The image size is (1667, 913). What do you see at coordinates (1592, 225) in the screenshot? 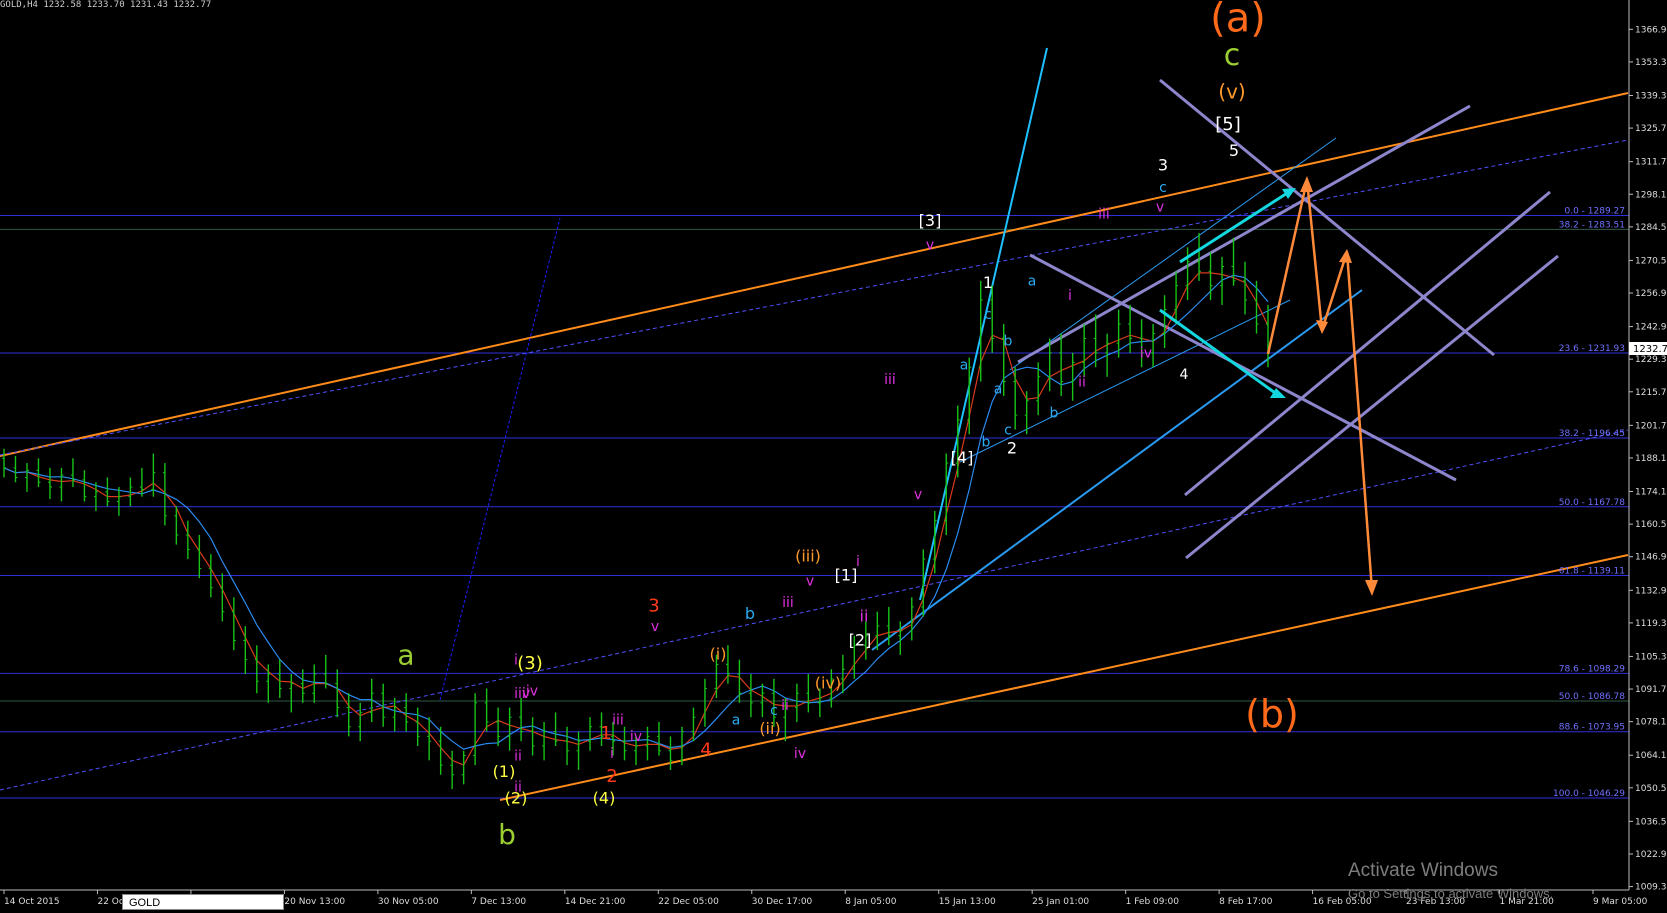
I see `fib-label: 38.2 - 1283.51` at bounding box center [1592, 225].